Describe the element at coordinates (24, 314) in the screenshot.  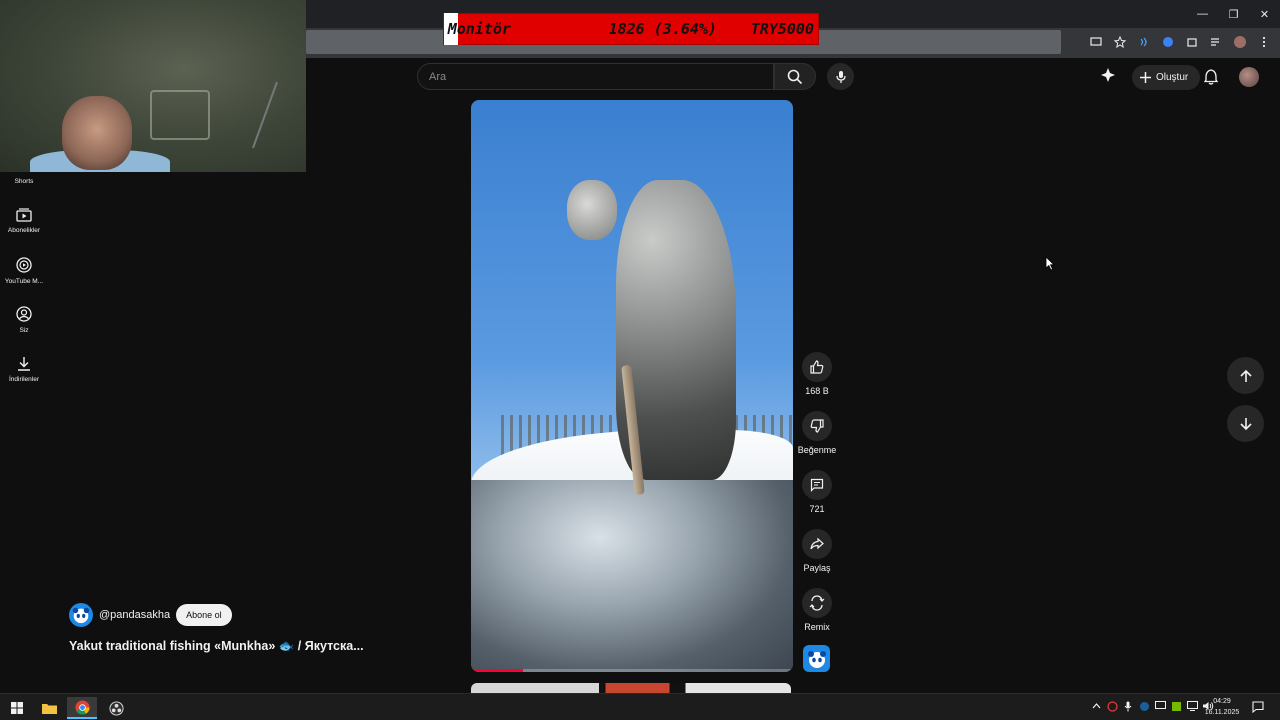
I see `account-icon` at that location.